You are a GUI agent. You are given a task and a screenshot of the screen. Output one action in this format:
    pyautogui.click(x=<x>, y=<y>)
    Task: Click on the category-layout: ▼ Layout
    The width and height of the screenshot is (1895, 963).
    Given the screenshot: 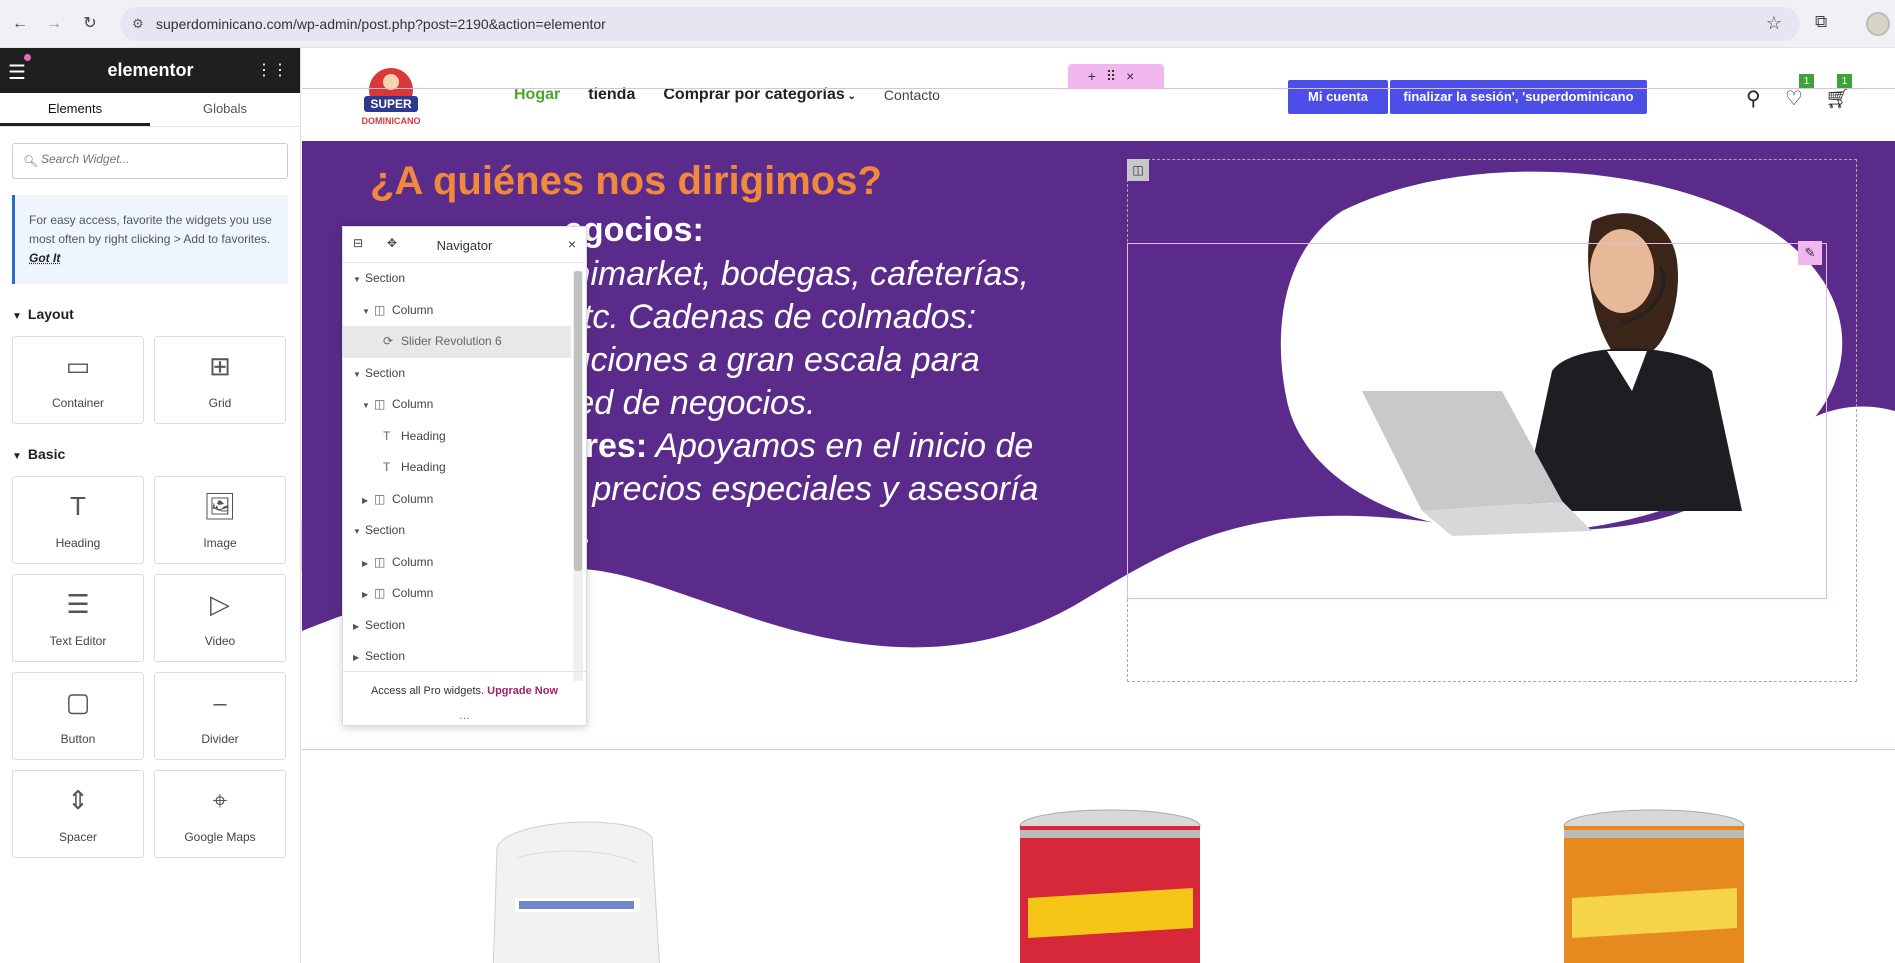 What is the action you would take?
    pyautogui.click(x=150, y=314)
    